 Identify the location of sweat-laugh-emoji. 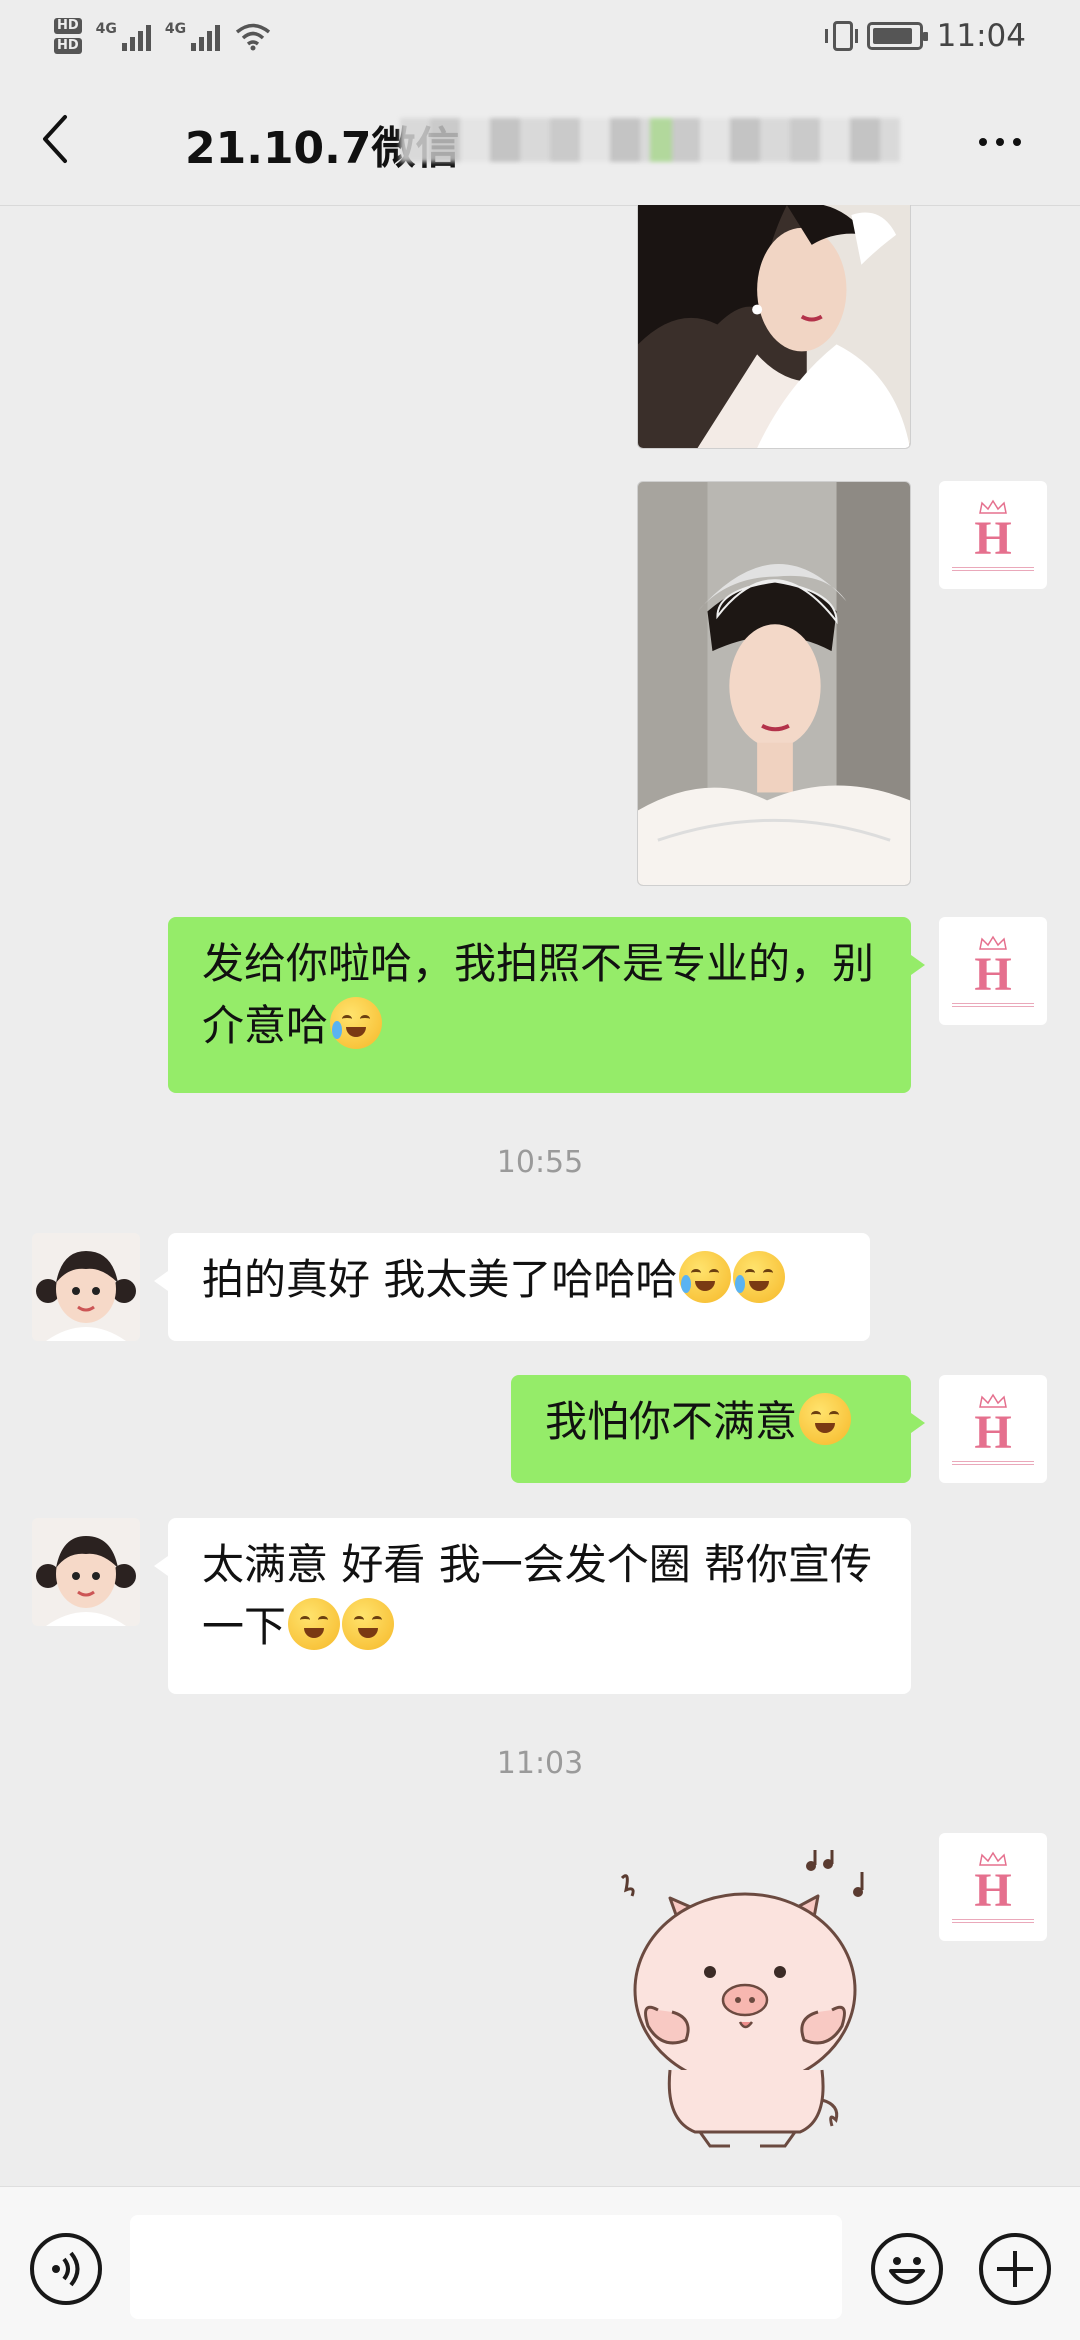
(356, 1023).